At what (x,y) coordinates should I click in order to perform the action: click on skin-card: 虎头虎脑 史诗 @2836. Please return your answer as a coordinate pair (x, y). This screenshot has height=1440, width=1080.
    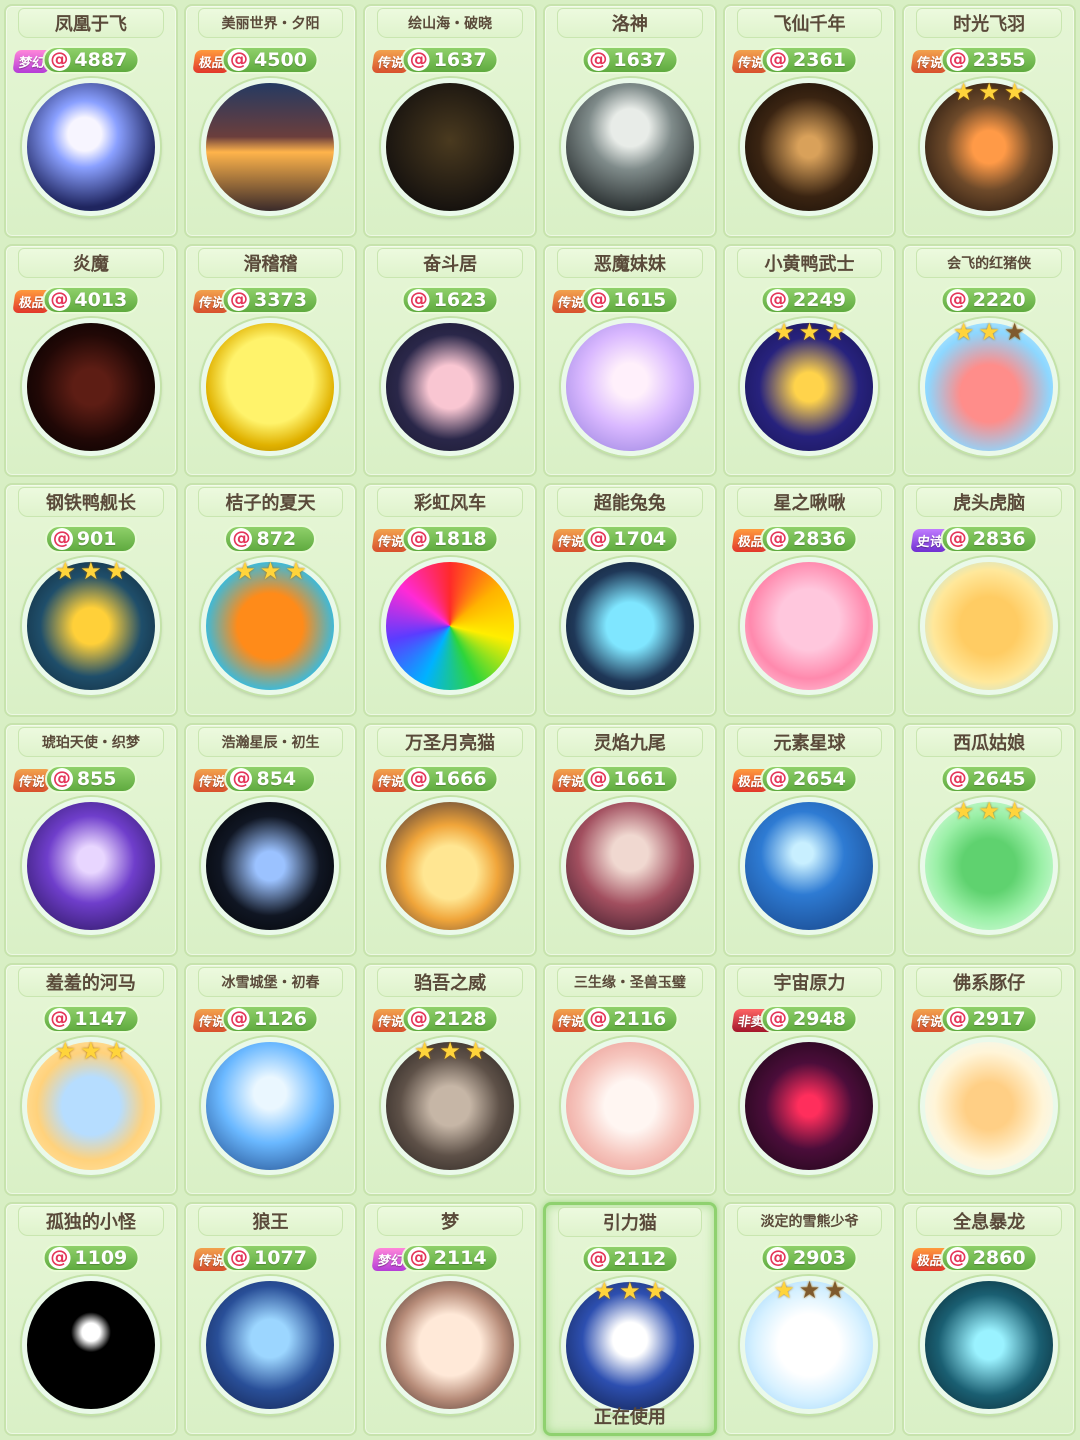
    Looking at the image, I should click on (989, 600).